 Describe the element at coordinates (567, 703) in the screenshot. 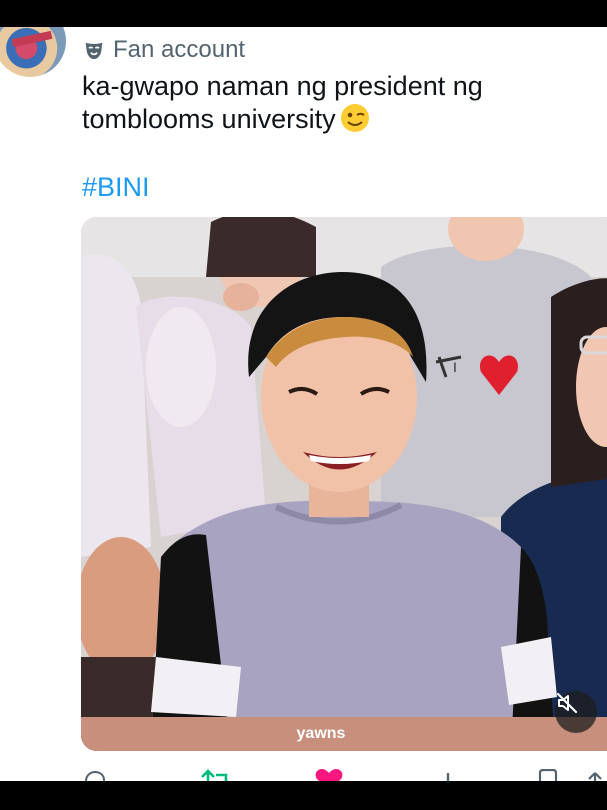

I see `muted-speaker-icon` at that location.